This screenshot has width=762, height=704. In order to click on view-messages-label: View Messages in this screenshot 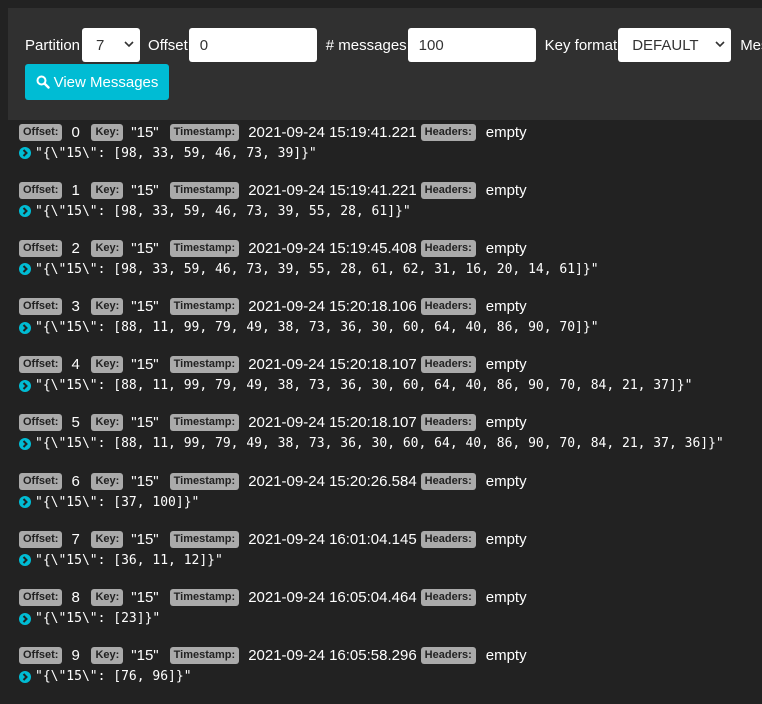, I will do `click(106, 82)`.